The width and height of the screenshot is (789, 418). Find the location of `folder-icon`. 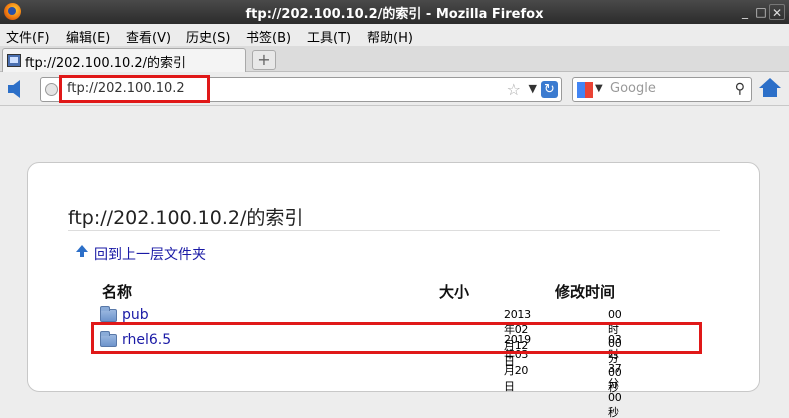

folder-icon is located at coordinates (108, 314).